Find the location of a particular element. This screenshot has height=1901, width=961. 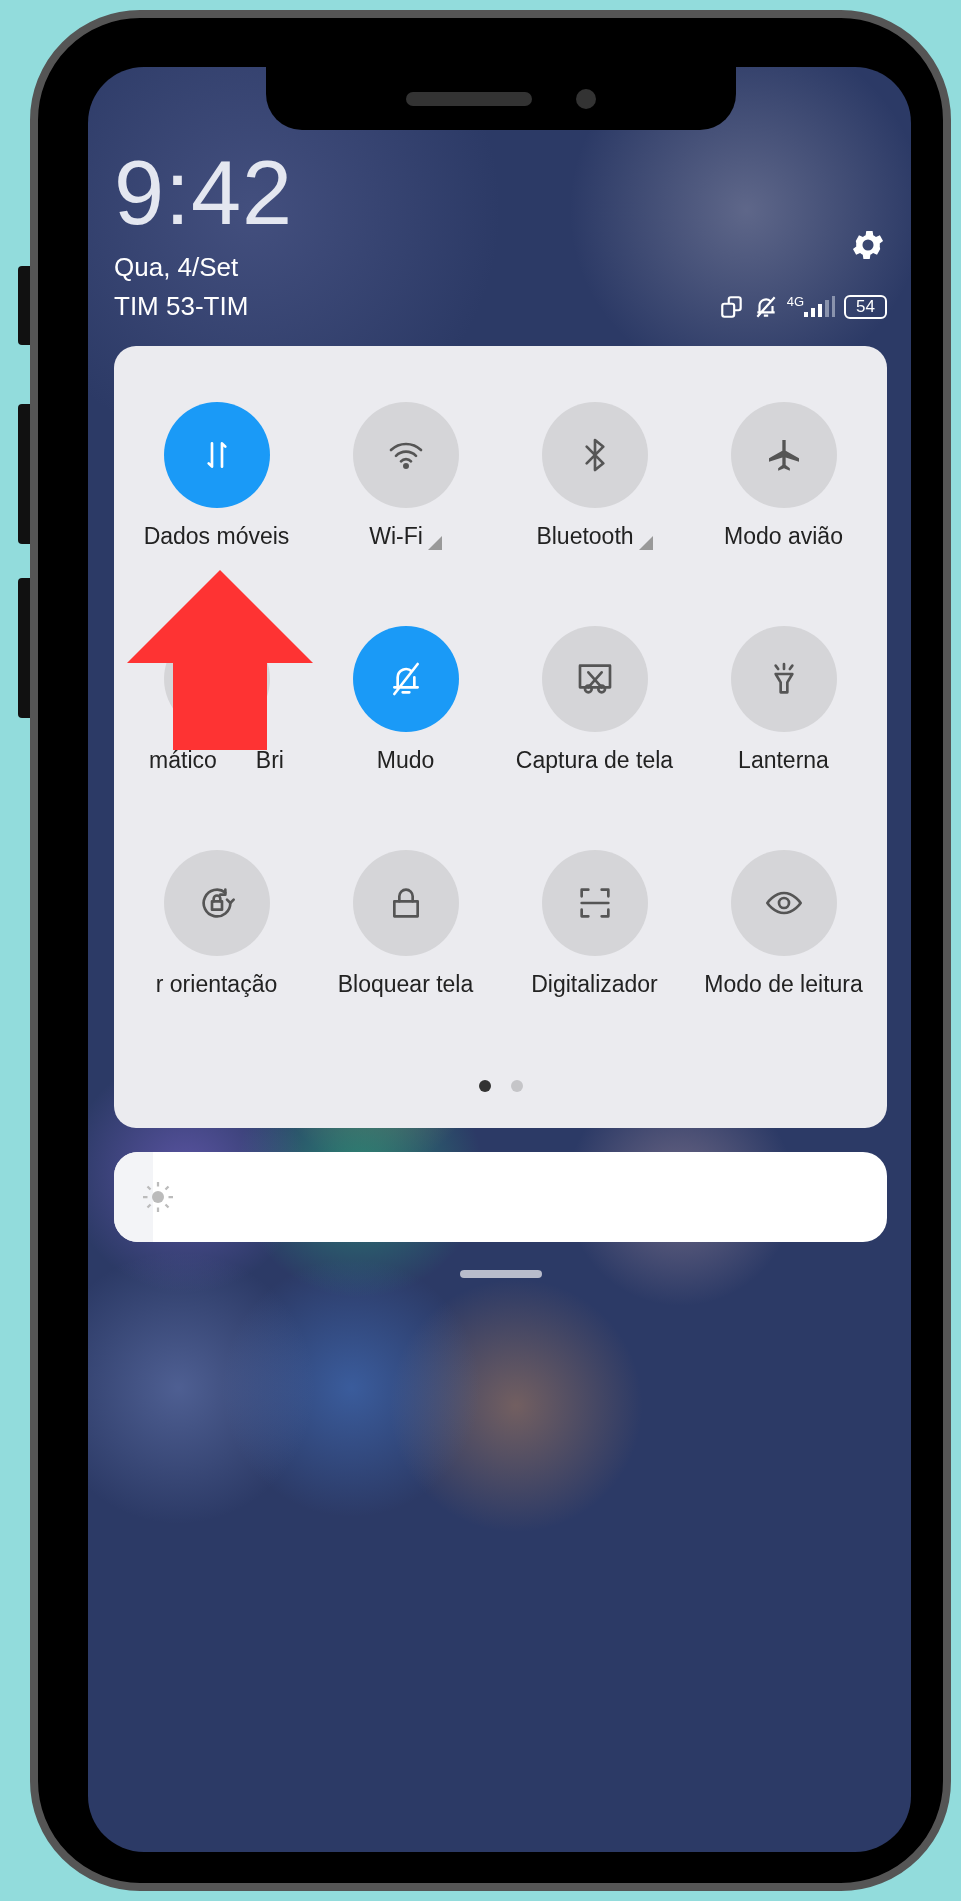

signal-icon is located at coordinates (819, 307).